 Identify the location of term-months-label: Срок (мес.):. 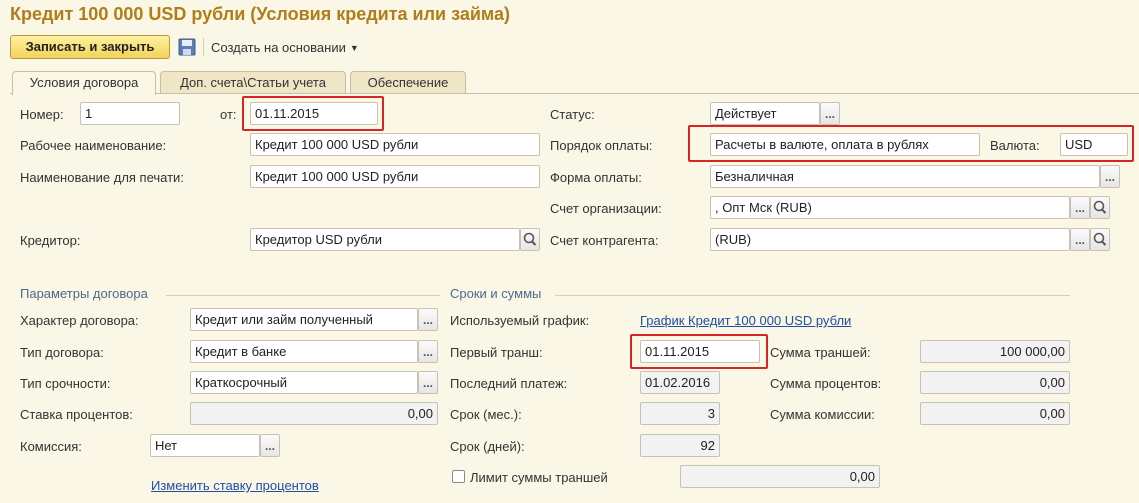
(486, 414).